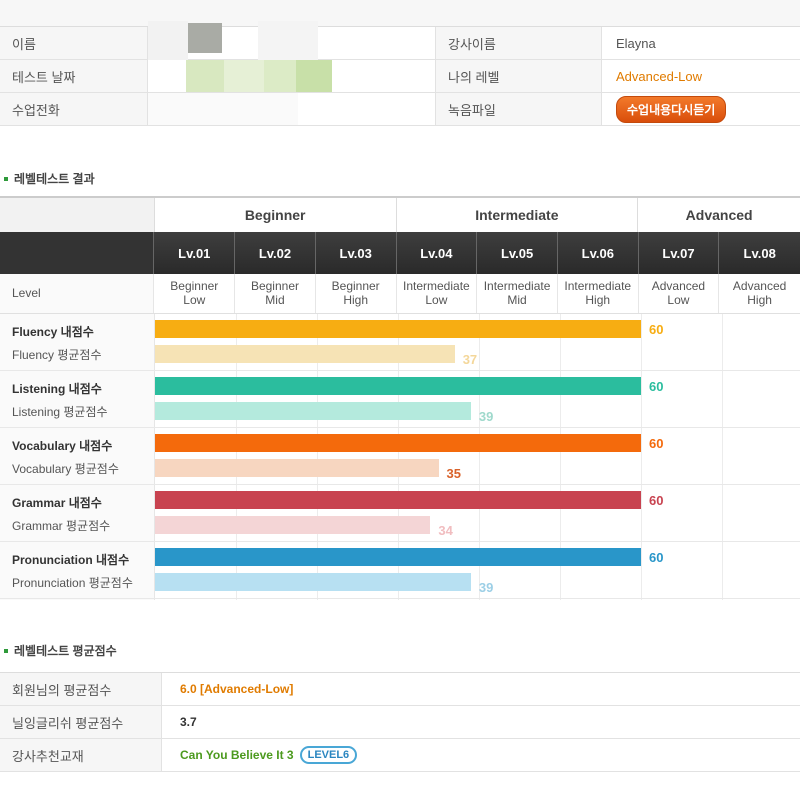 The width and height of the screenshot is (800, 800). I want to click on my-level-label: 나의 레벨, so click(519, 76).